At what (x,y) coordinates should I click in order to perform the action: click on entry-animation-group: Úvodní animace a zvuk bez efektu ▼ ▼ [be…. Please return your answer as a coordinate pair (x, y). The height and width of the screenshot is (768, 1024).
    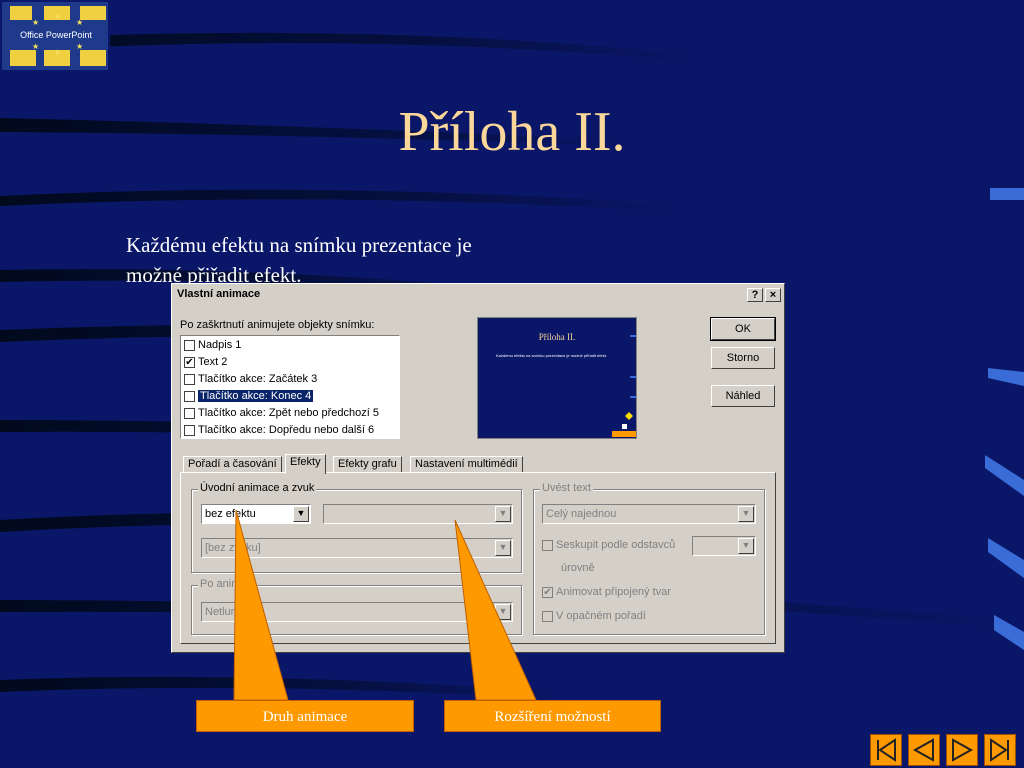
    Looking at the image, I should click on (356, 527).